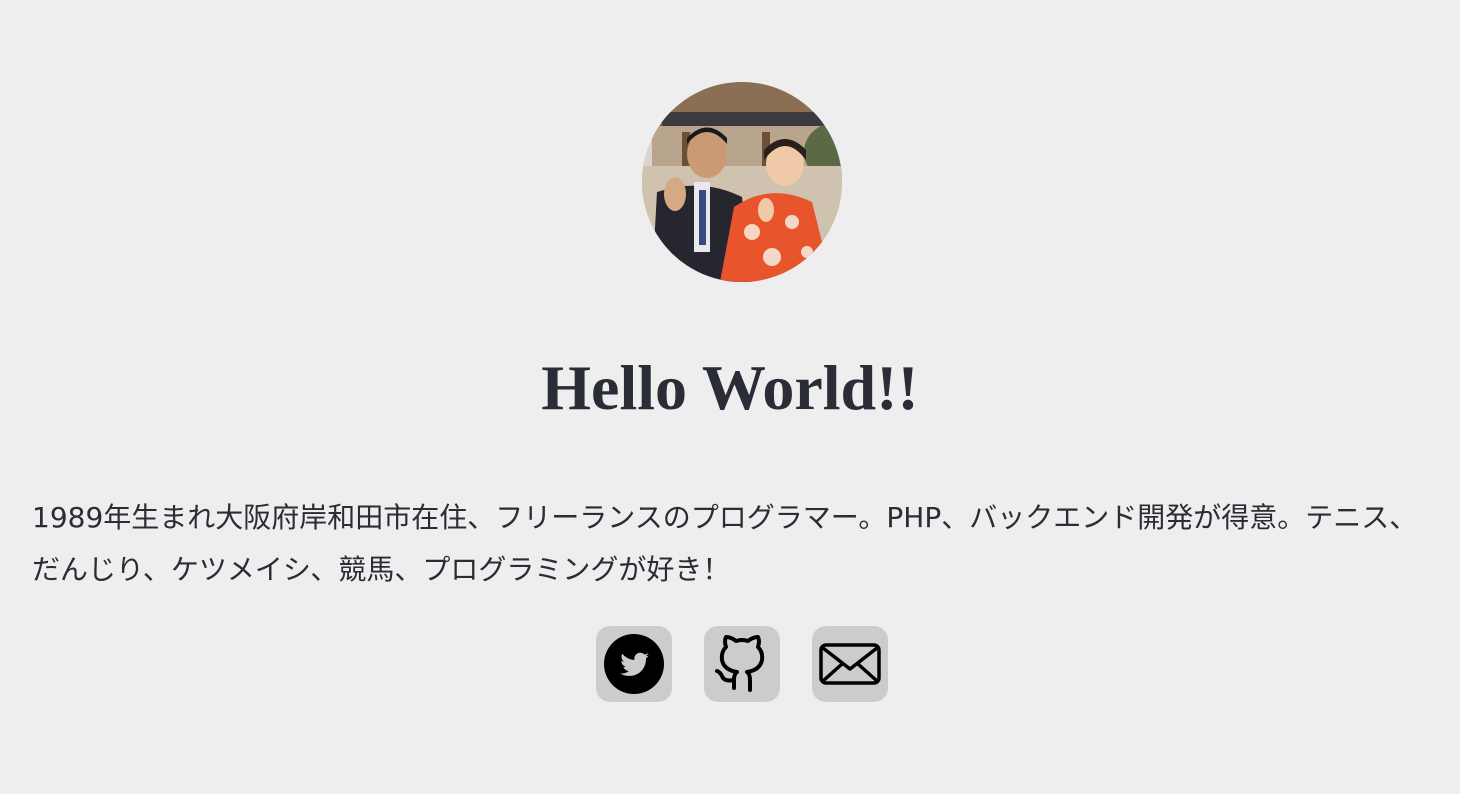 This screenshot has height=794, width=1460. I want to click on mail-button, so click(850, 664).